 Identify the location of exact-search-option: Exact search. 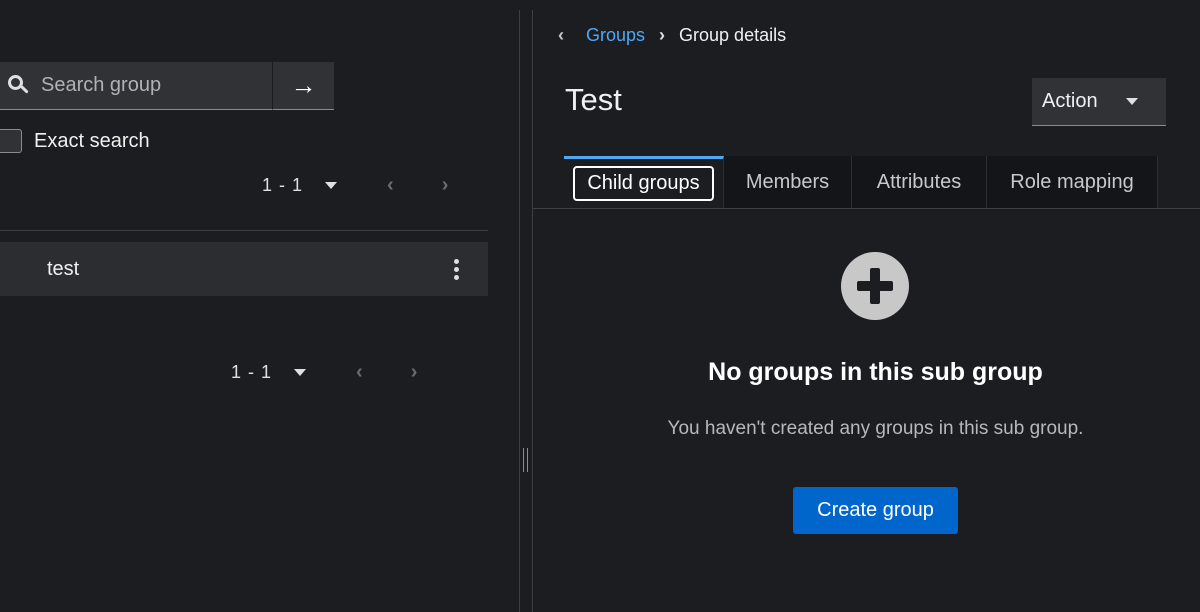
(75, 141).